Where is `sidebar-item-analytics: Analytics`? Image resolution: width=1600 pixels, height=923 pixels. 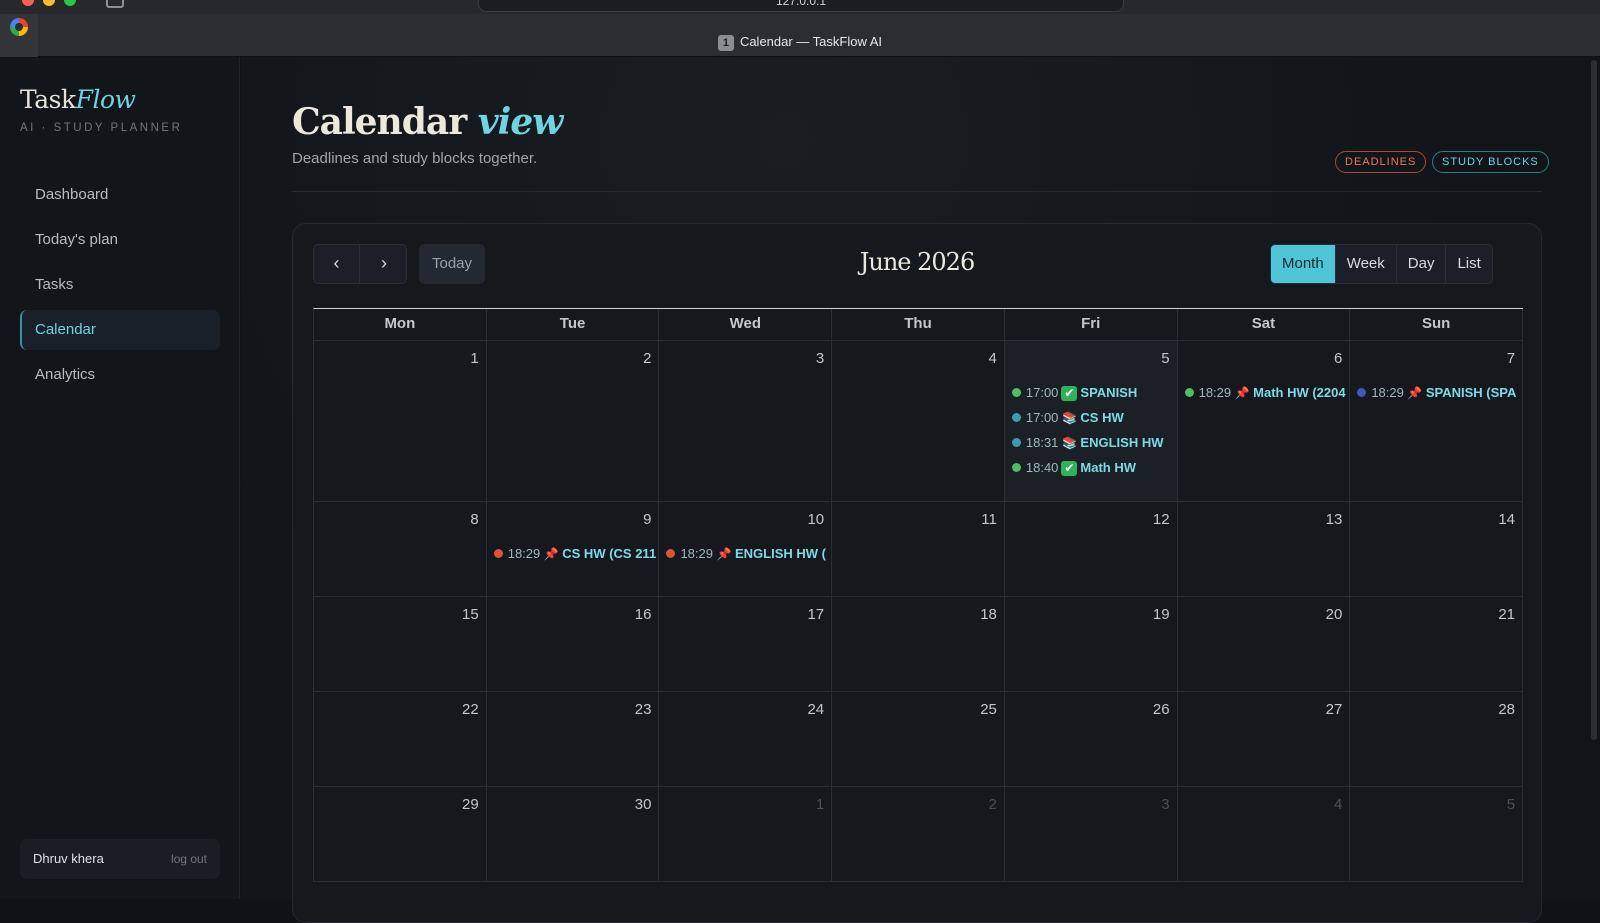
sidebar-item-analytics: Analytics is located at coordinates (120, 375).